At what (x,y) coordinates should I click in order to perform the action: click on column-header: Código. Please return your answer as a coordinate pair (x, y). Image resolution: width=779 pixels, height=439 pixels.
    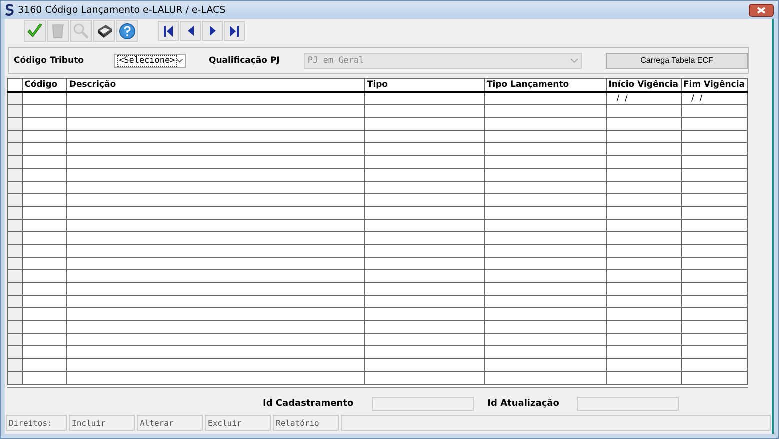
    Looking at the image, I should click on (44, 85).